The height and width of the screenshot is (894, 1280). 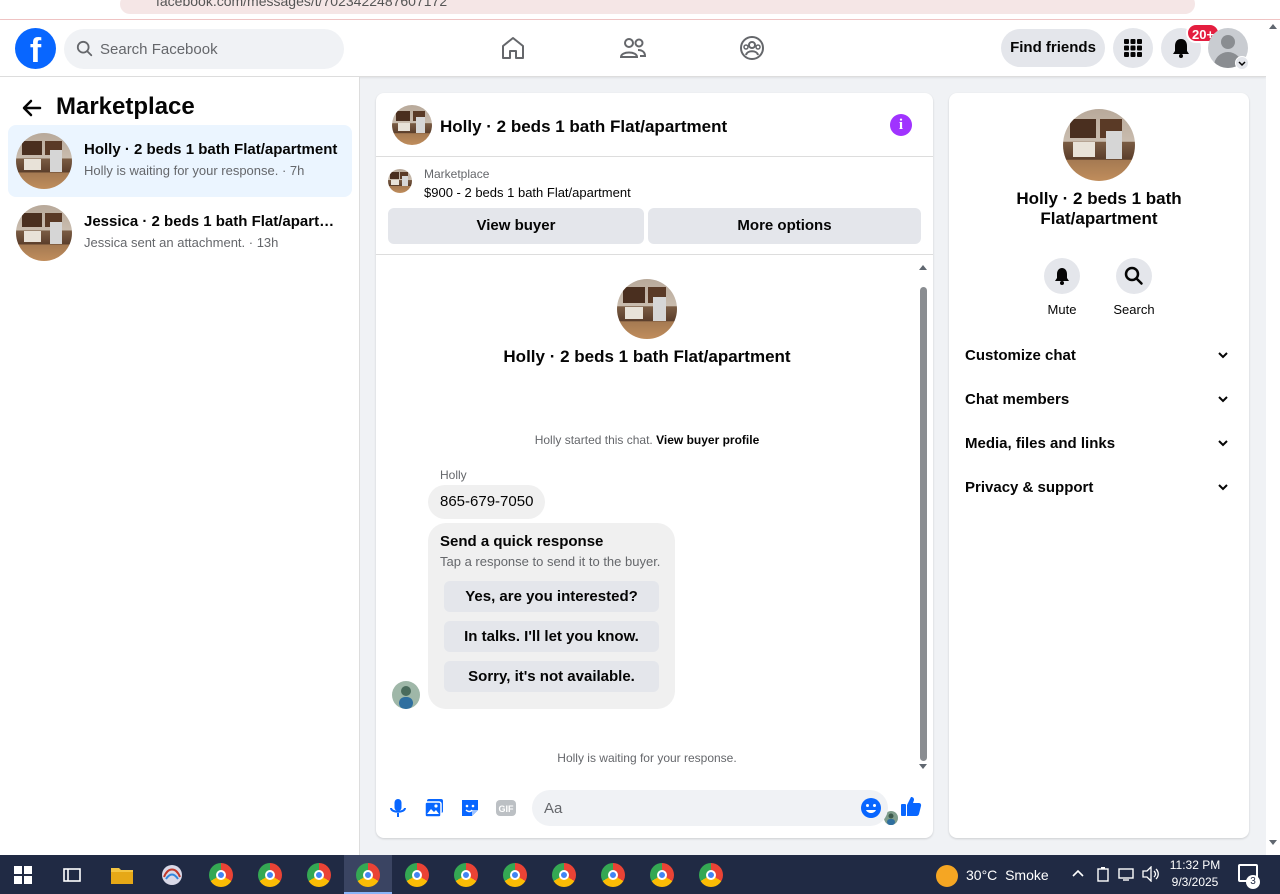 What do you see at coordinates (1017, 399) in the screenshot?
I see `section-label: Chat members` at bounding box center [1017, 399].